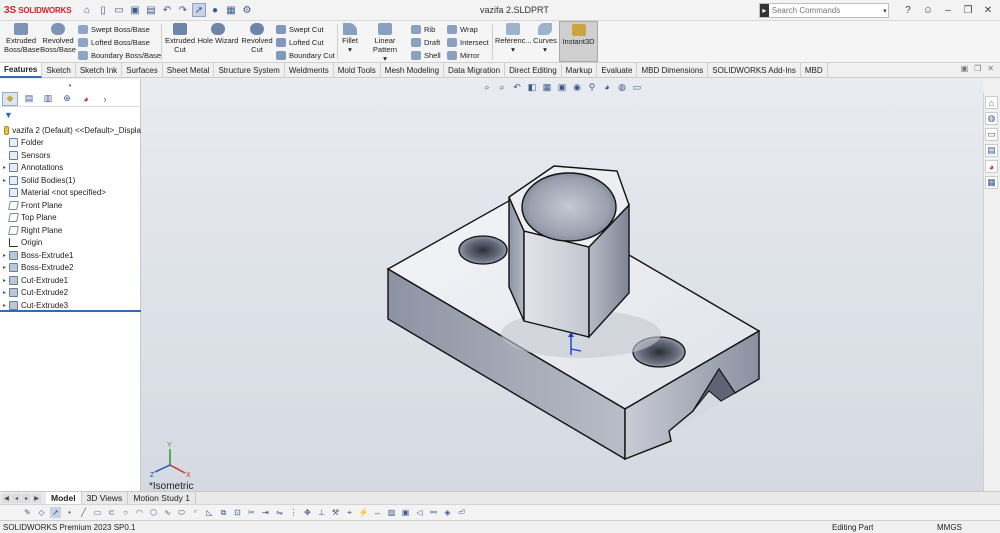  I want to click on restore-pane-icon: ❐, so click(977, 68).